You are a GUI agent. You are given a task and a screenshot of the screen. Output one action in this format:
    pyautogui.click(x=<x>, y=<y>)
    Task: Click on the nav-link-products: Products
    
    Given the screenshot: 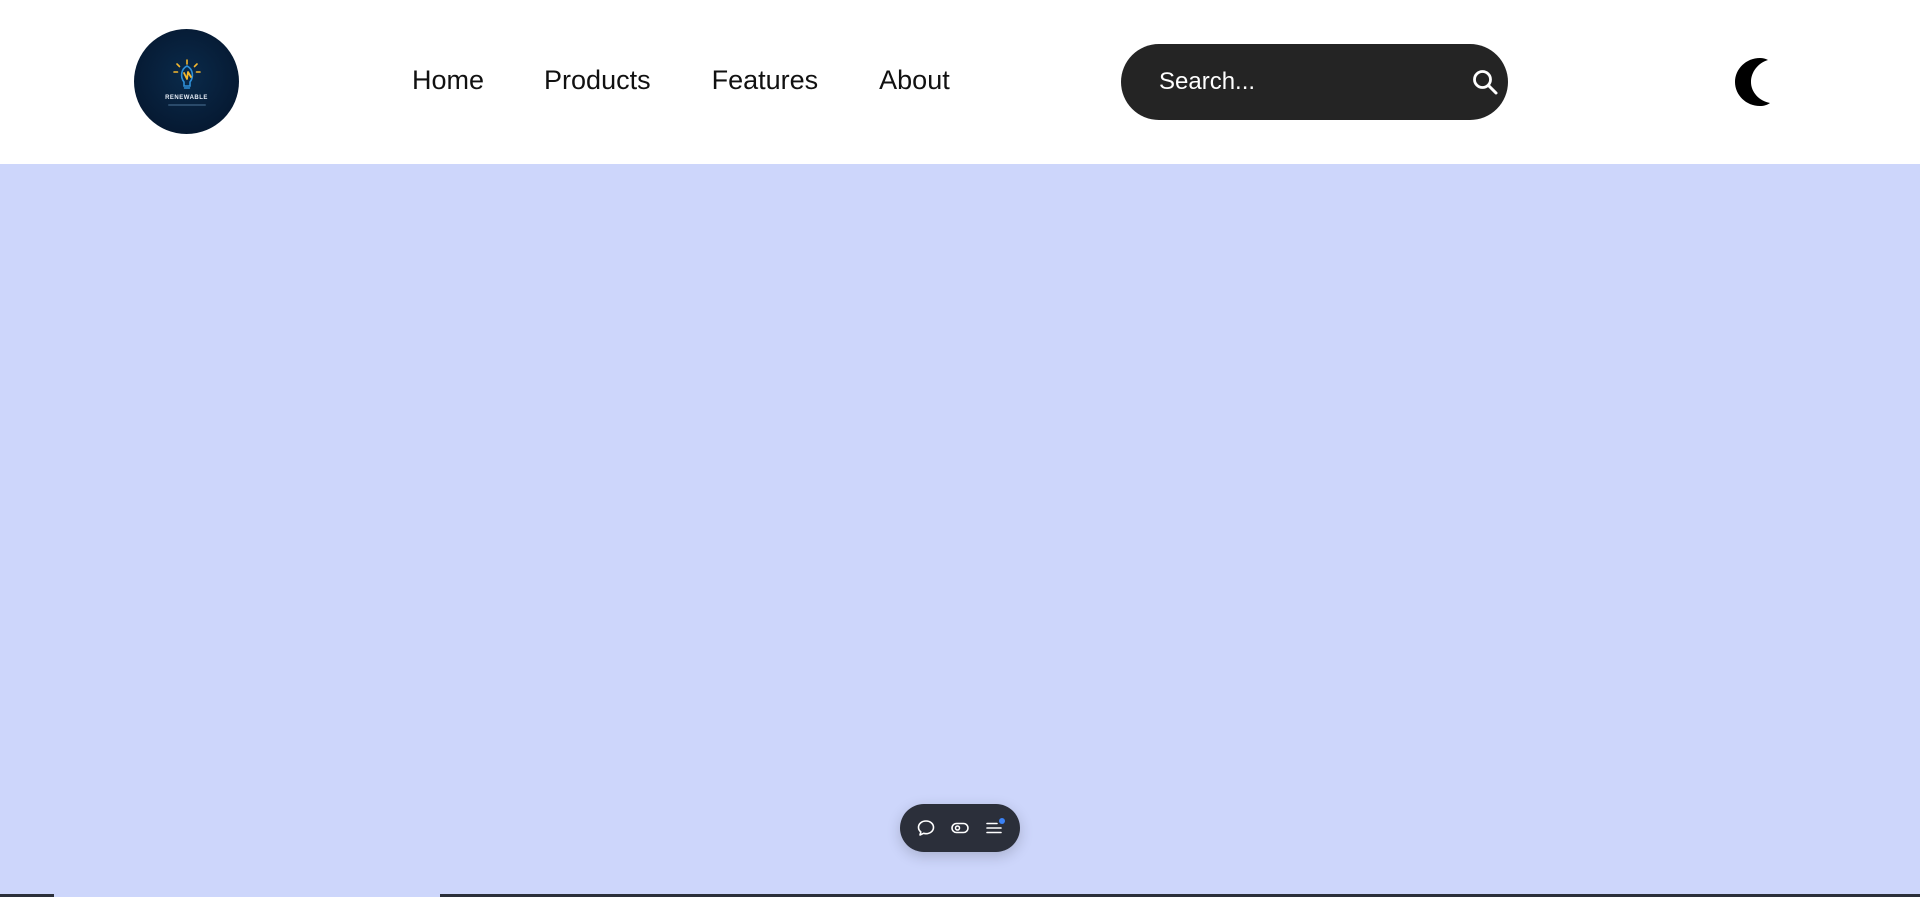 What is the action you would take?
    pyautogui.click(x=597, y=80)
    